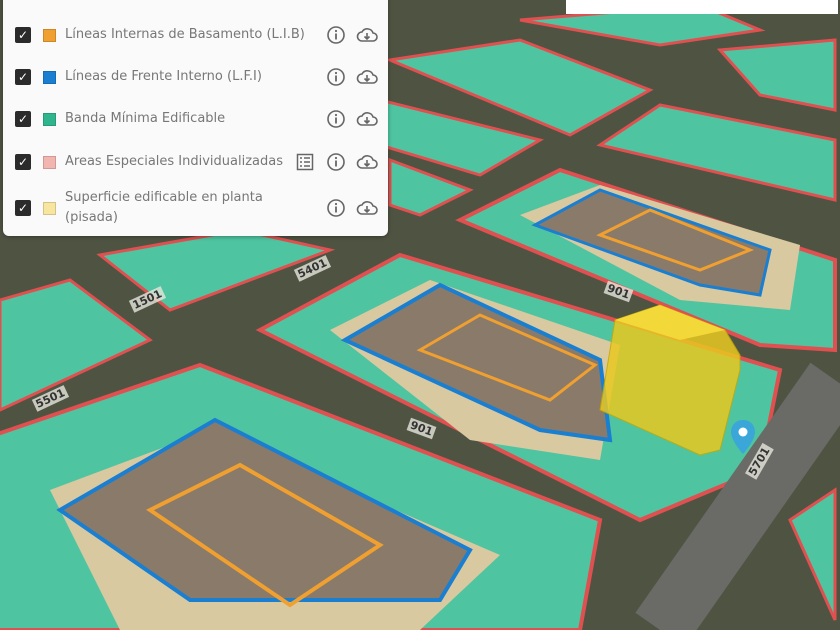 This screenshot has width=840, height=630. Describe the element at coordinates (145, 118) in the screenshot. I see `layer-label: Banda Mínima Edificable` at that location.